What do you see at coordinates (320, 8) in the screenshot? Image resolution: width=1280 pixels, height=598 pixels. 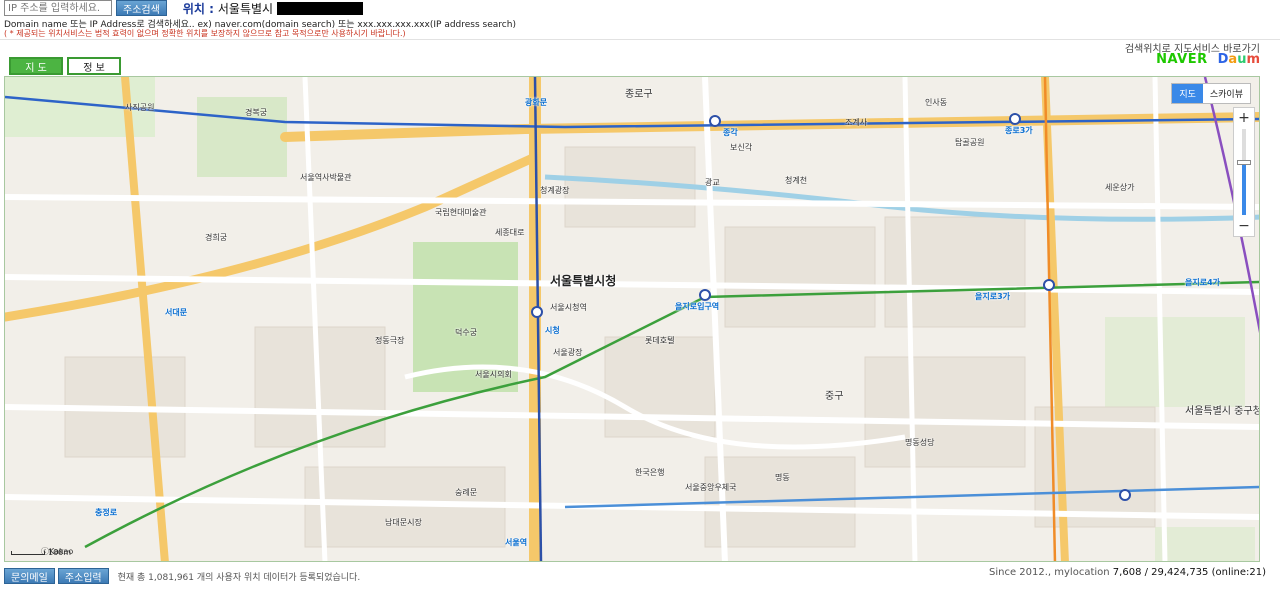 I see `redacted-location-detail` at bounding box center [320, 8].